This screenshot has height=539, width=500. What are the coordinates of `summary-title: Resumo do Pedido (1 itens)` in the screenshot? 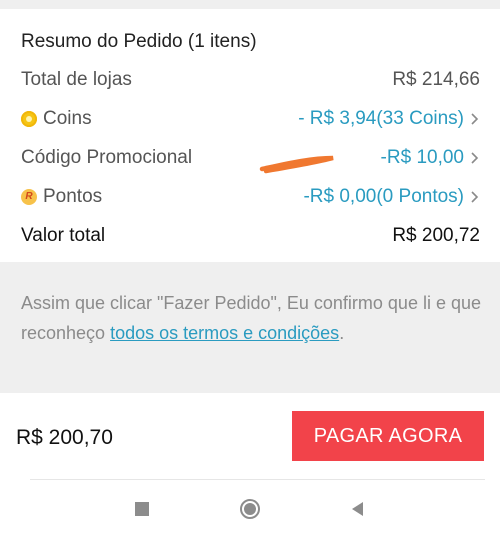 It's located at (139, 41).